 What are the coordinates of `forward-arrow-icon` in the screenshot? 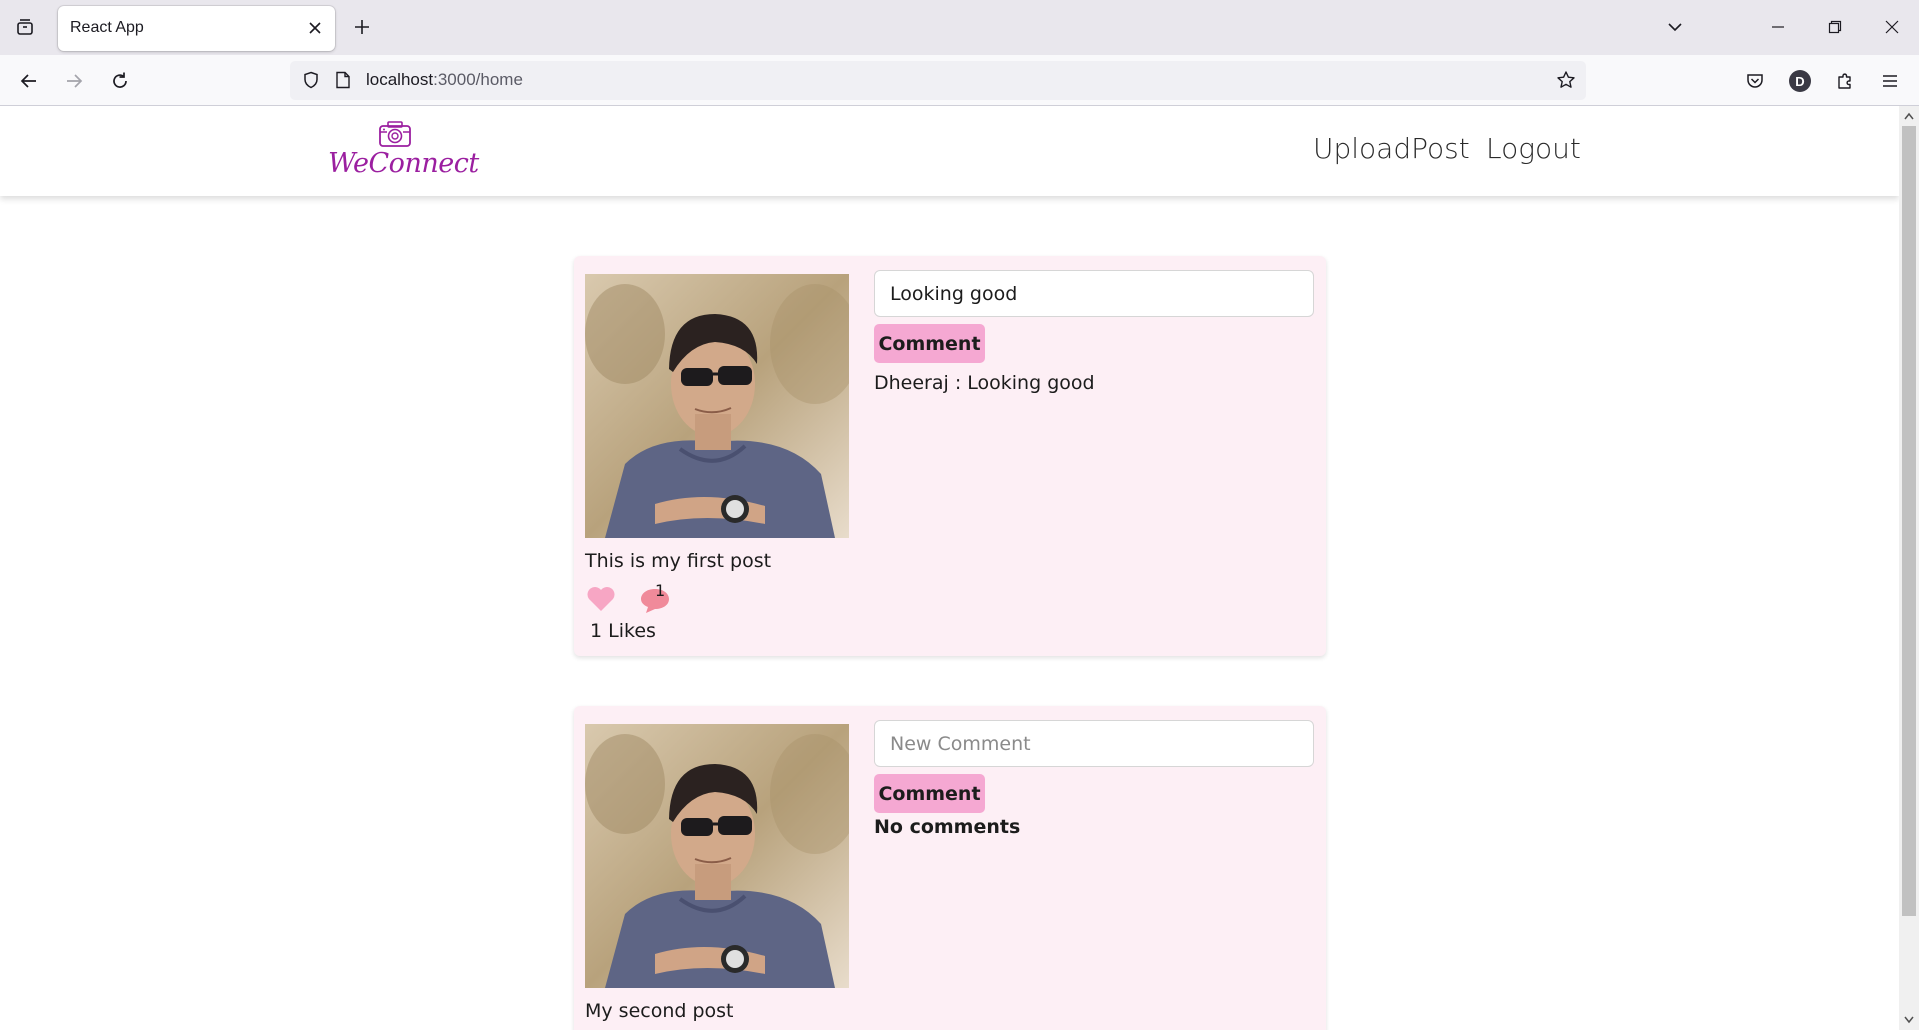 It's located at (74, 81).